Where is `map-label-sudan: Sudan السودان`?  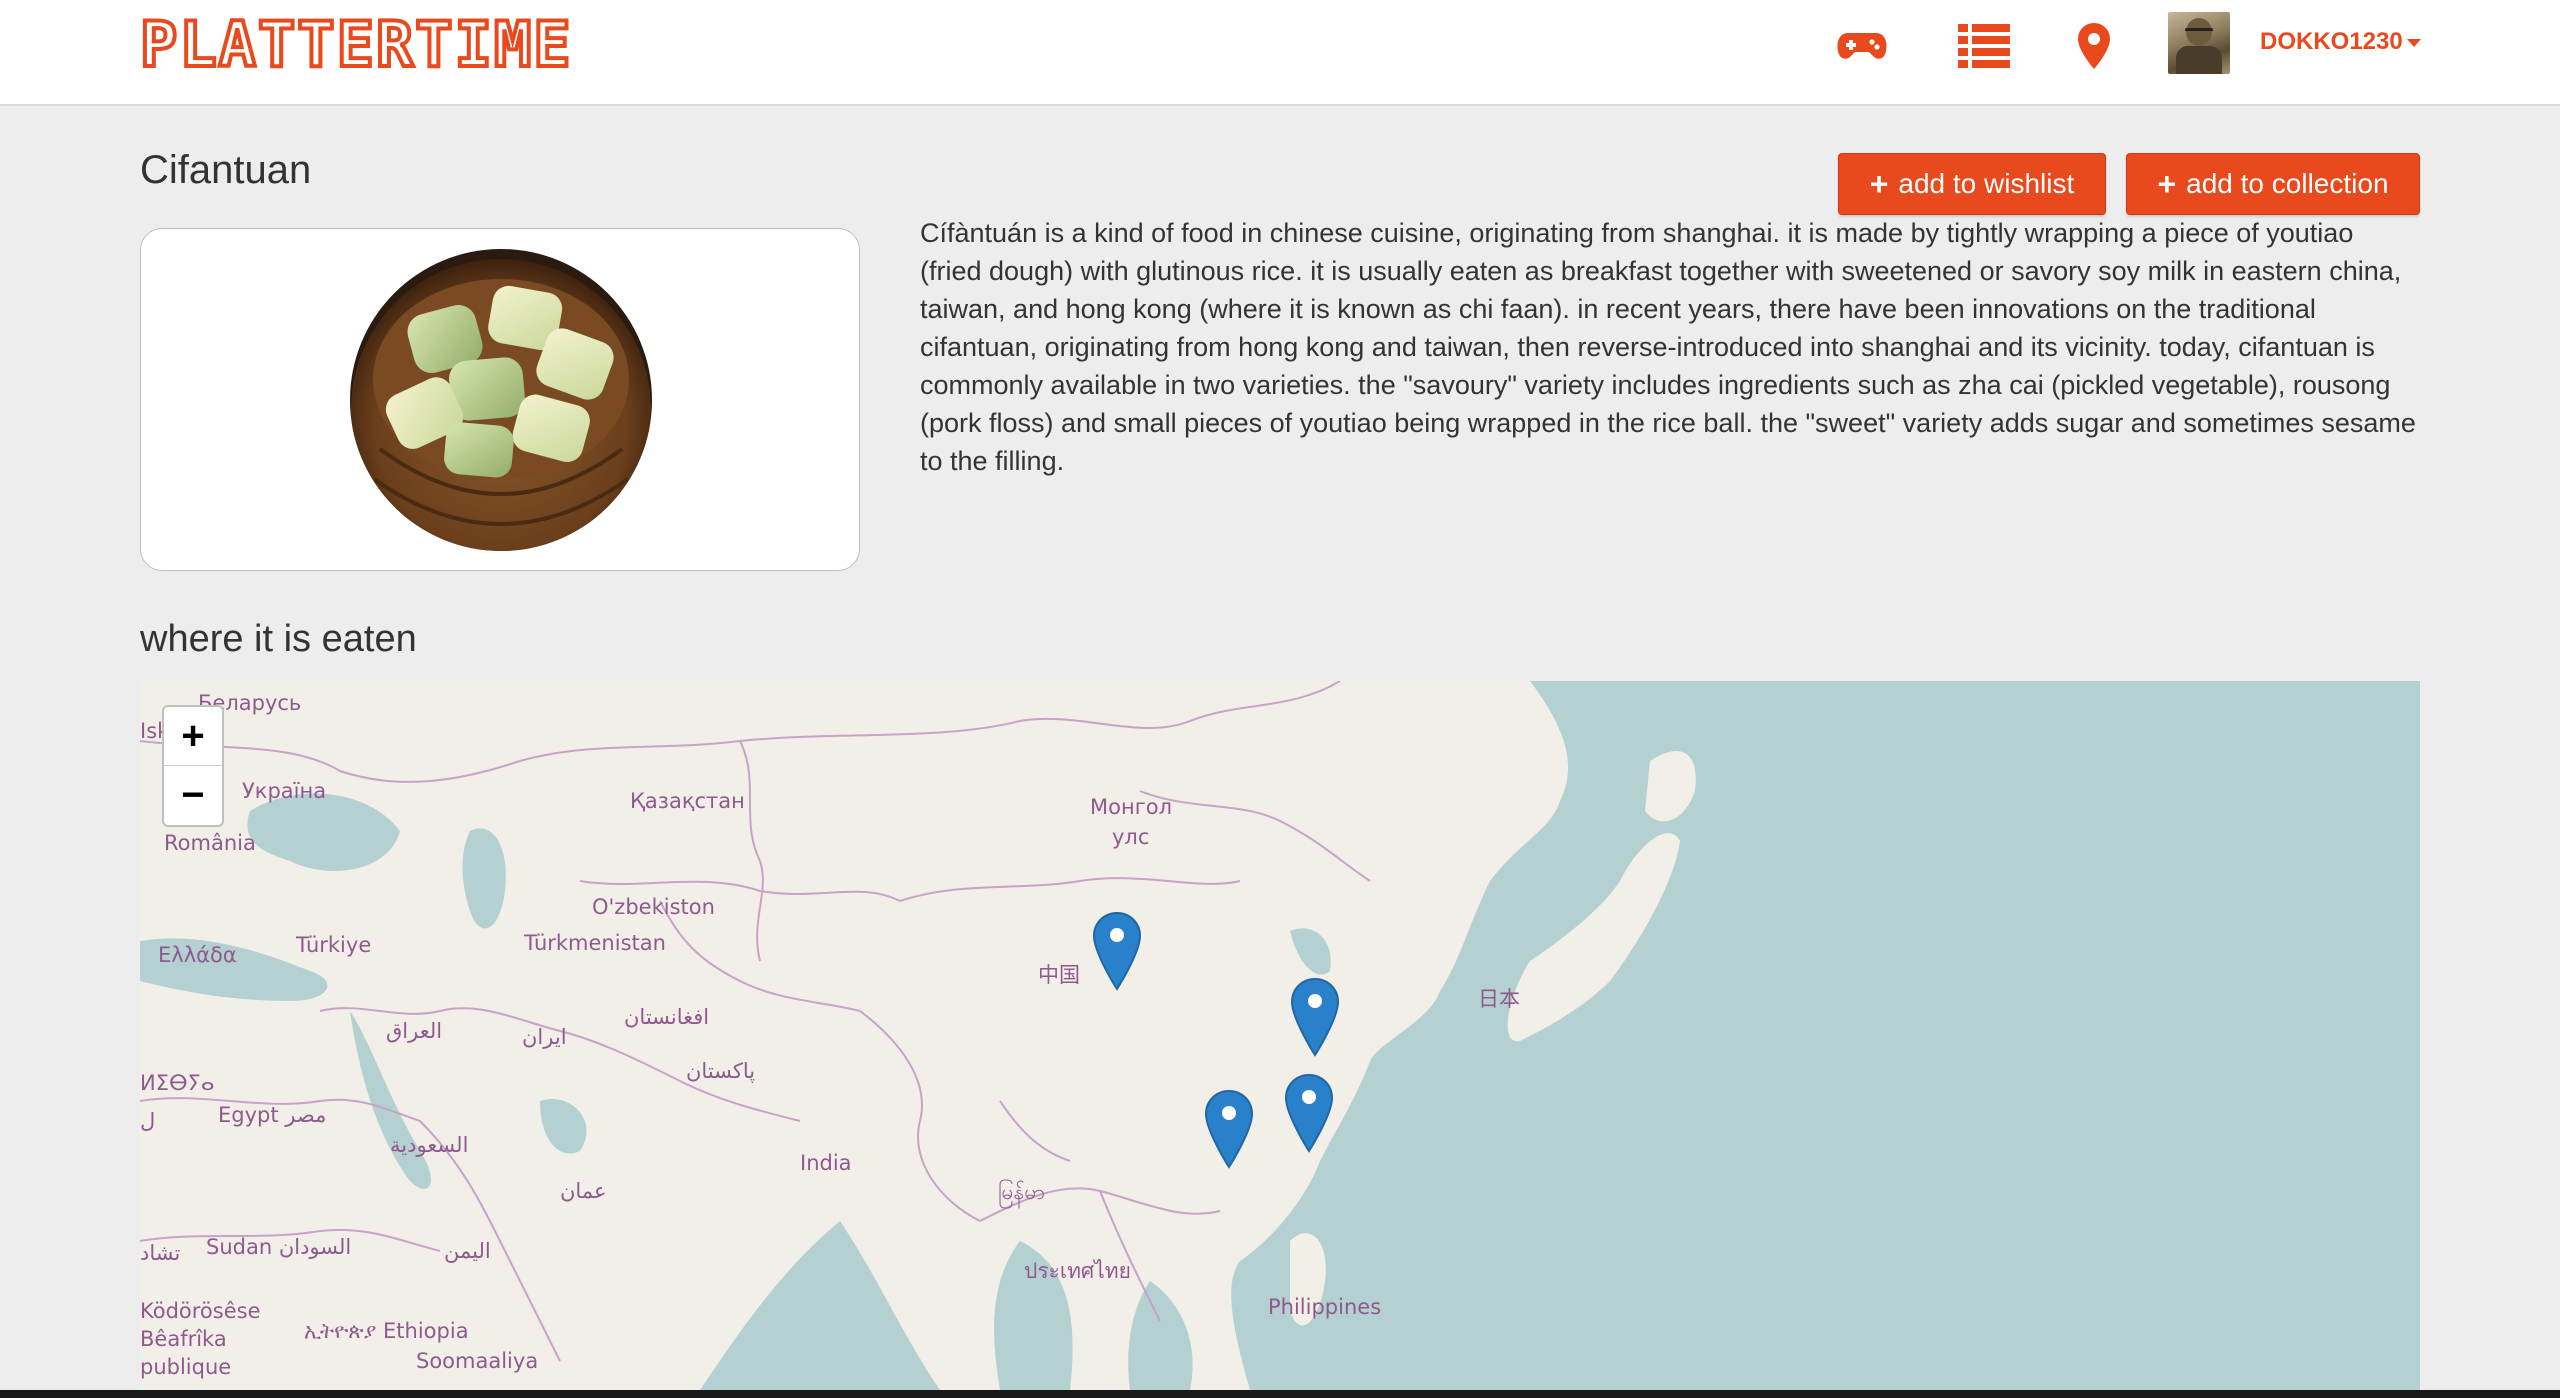 map-label-sudan: Sudan السودان is located at coordinates (279, 1247).